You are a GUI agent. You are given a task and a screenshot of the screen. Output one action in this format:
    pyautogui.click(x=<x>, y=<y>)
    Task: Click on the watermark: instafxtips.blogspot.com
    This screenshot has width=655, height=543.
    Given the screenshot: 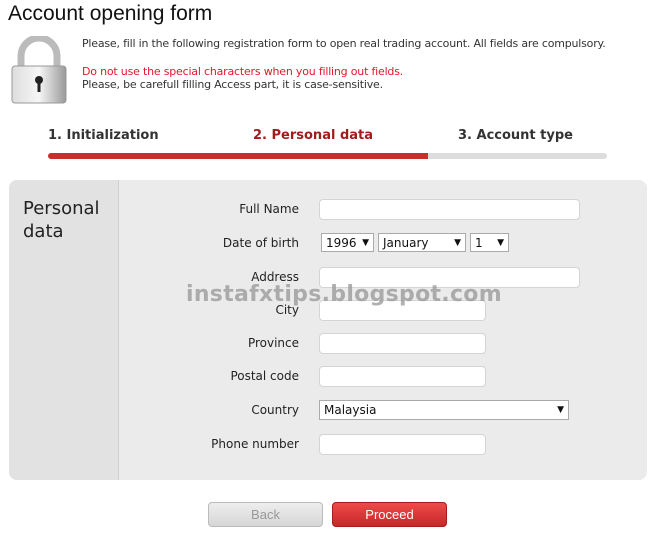 What is the action you would take?
    pyautogui.click(x=344, y=294)
    